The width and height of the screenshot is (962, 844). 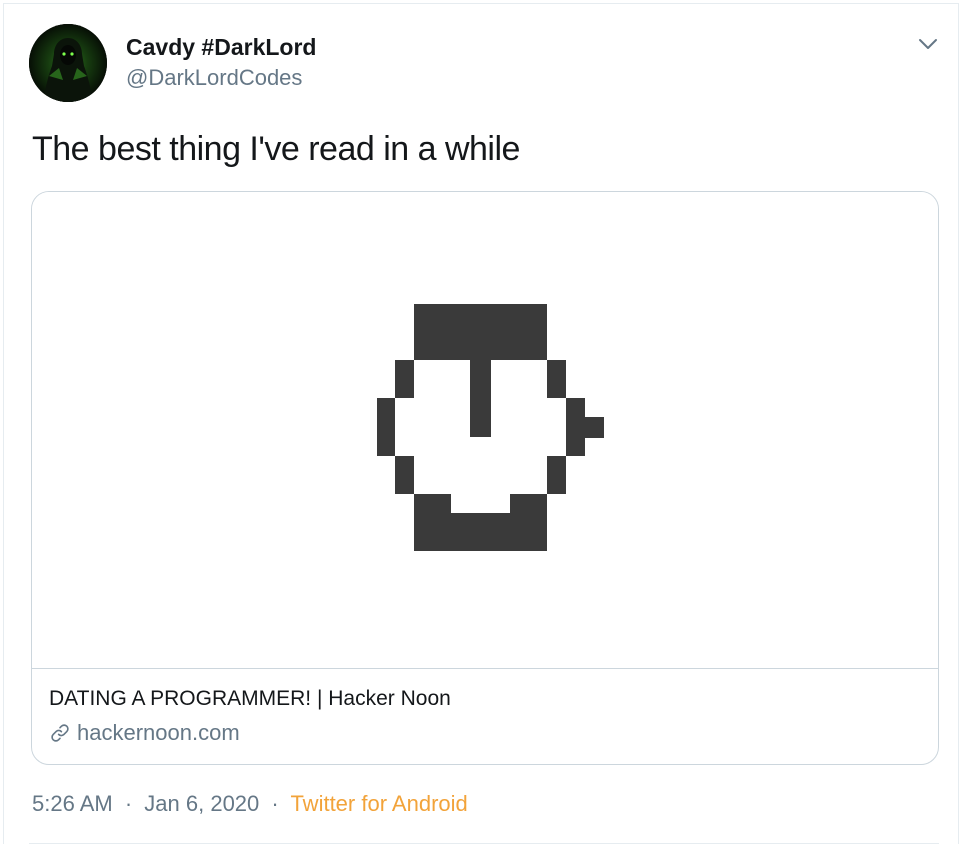 What do you see at coordinates (250, 699) in the screenshot?
I see `card-title: DATING A PROGRAMMER! | Hacker Noon` at bounding box center [250, 699].